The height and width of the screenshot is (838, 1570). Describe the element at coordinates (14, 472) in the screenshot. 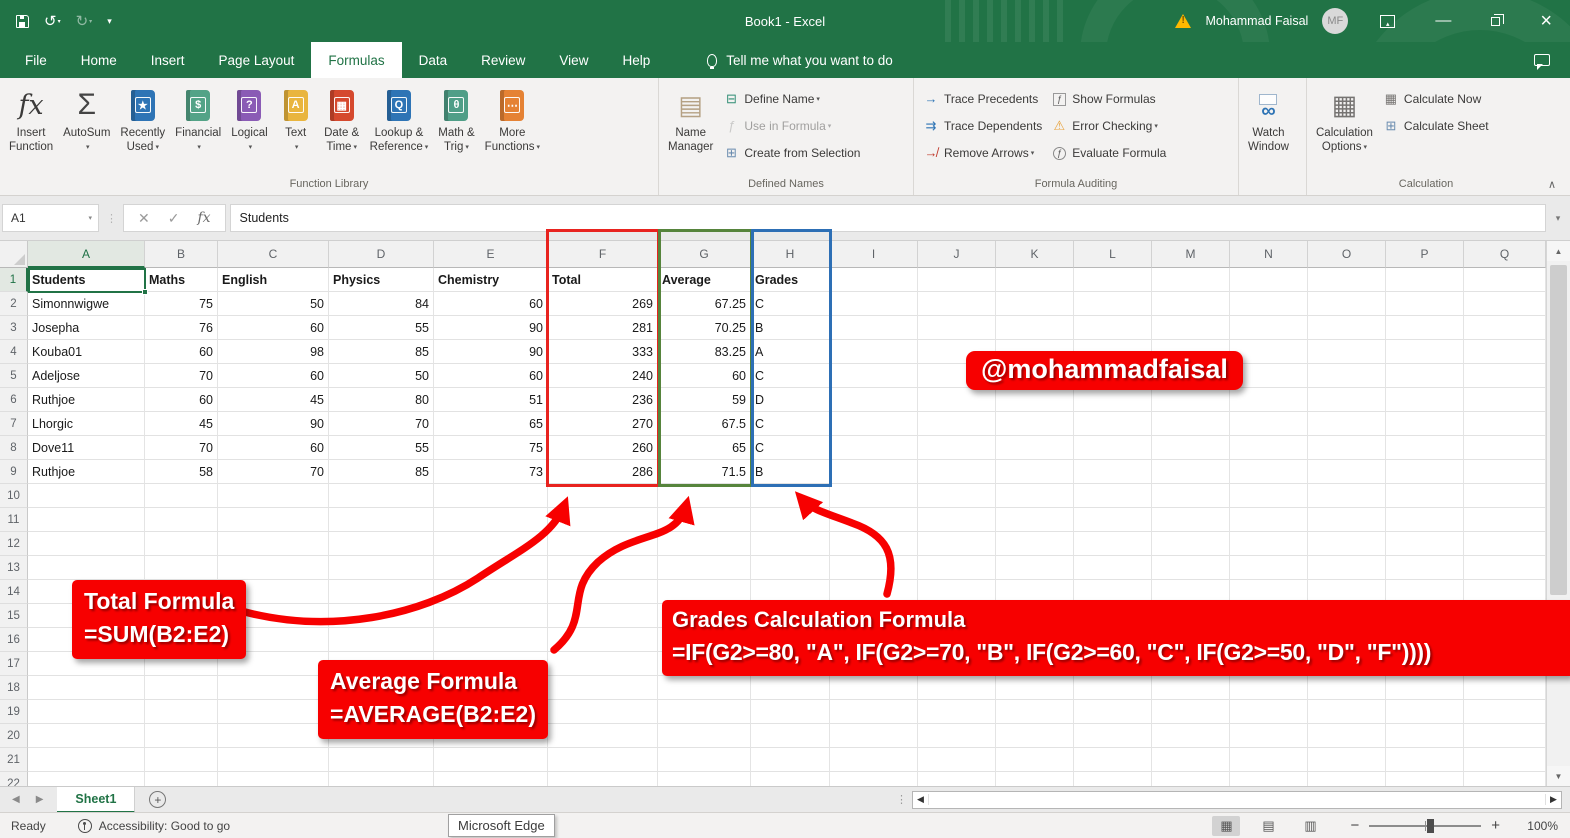

I see `row-header-9: 9` at that location.